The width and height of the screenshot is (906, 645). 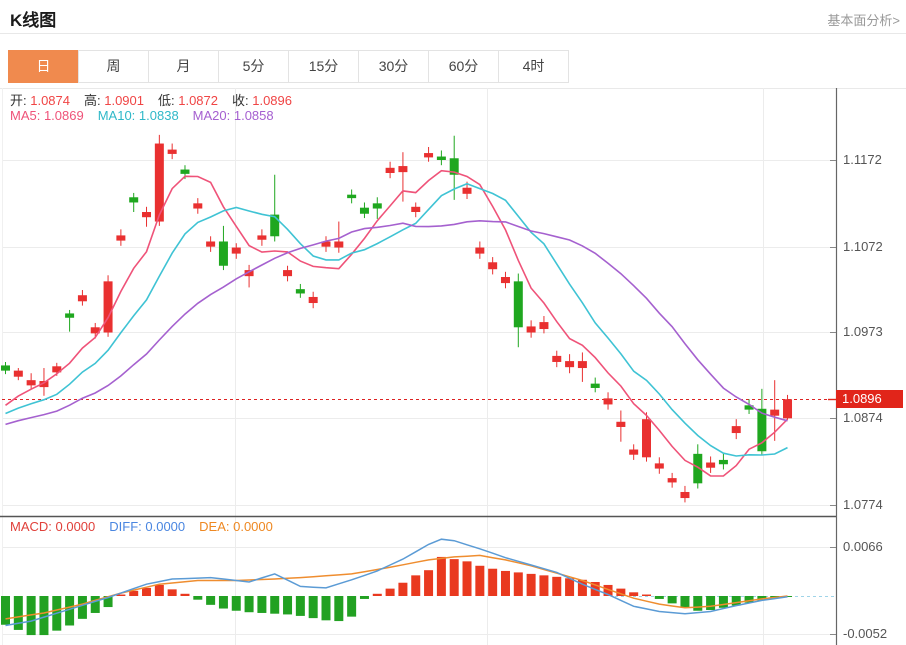 I want to click on macd-lines, so click(x=396, y=582).